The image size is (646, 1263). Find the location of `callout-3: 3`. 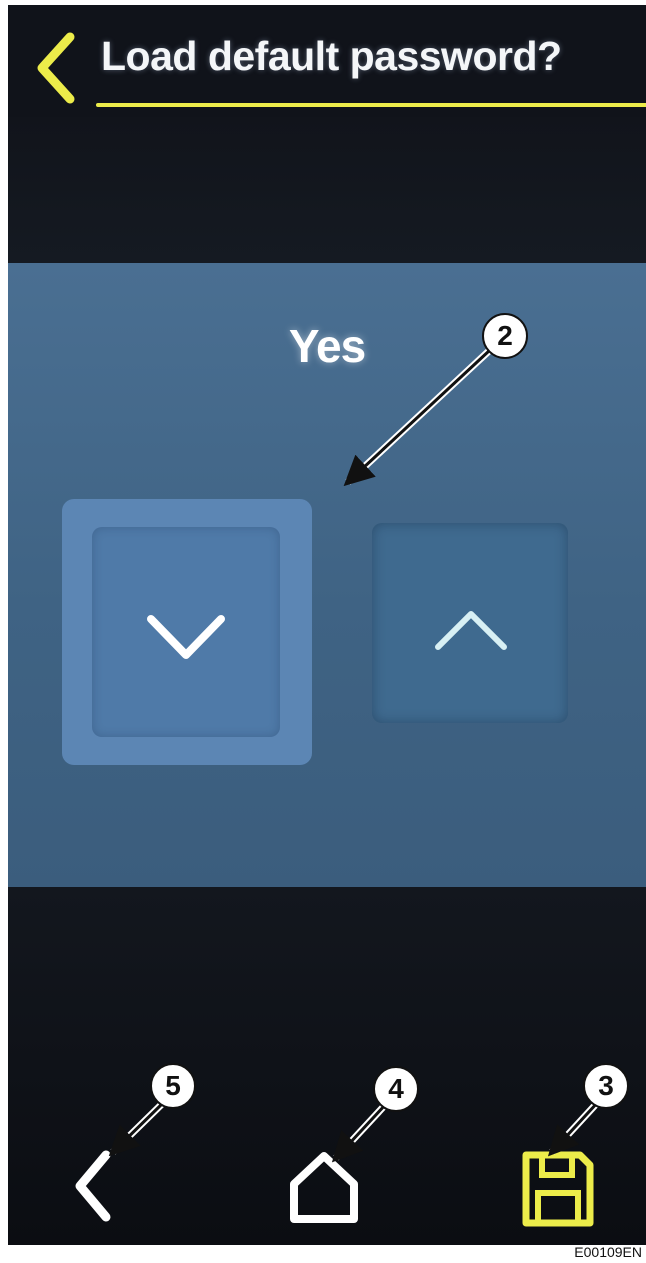

callout-3: 3 is located at coordinates (606, 1086).